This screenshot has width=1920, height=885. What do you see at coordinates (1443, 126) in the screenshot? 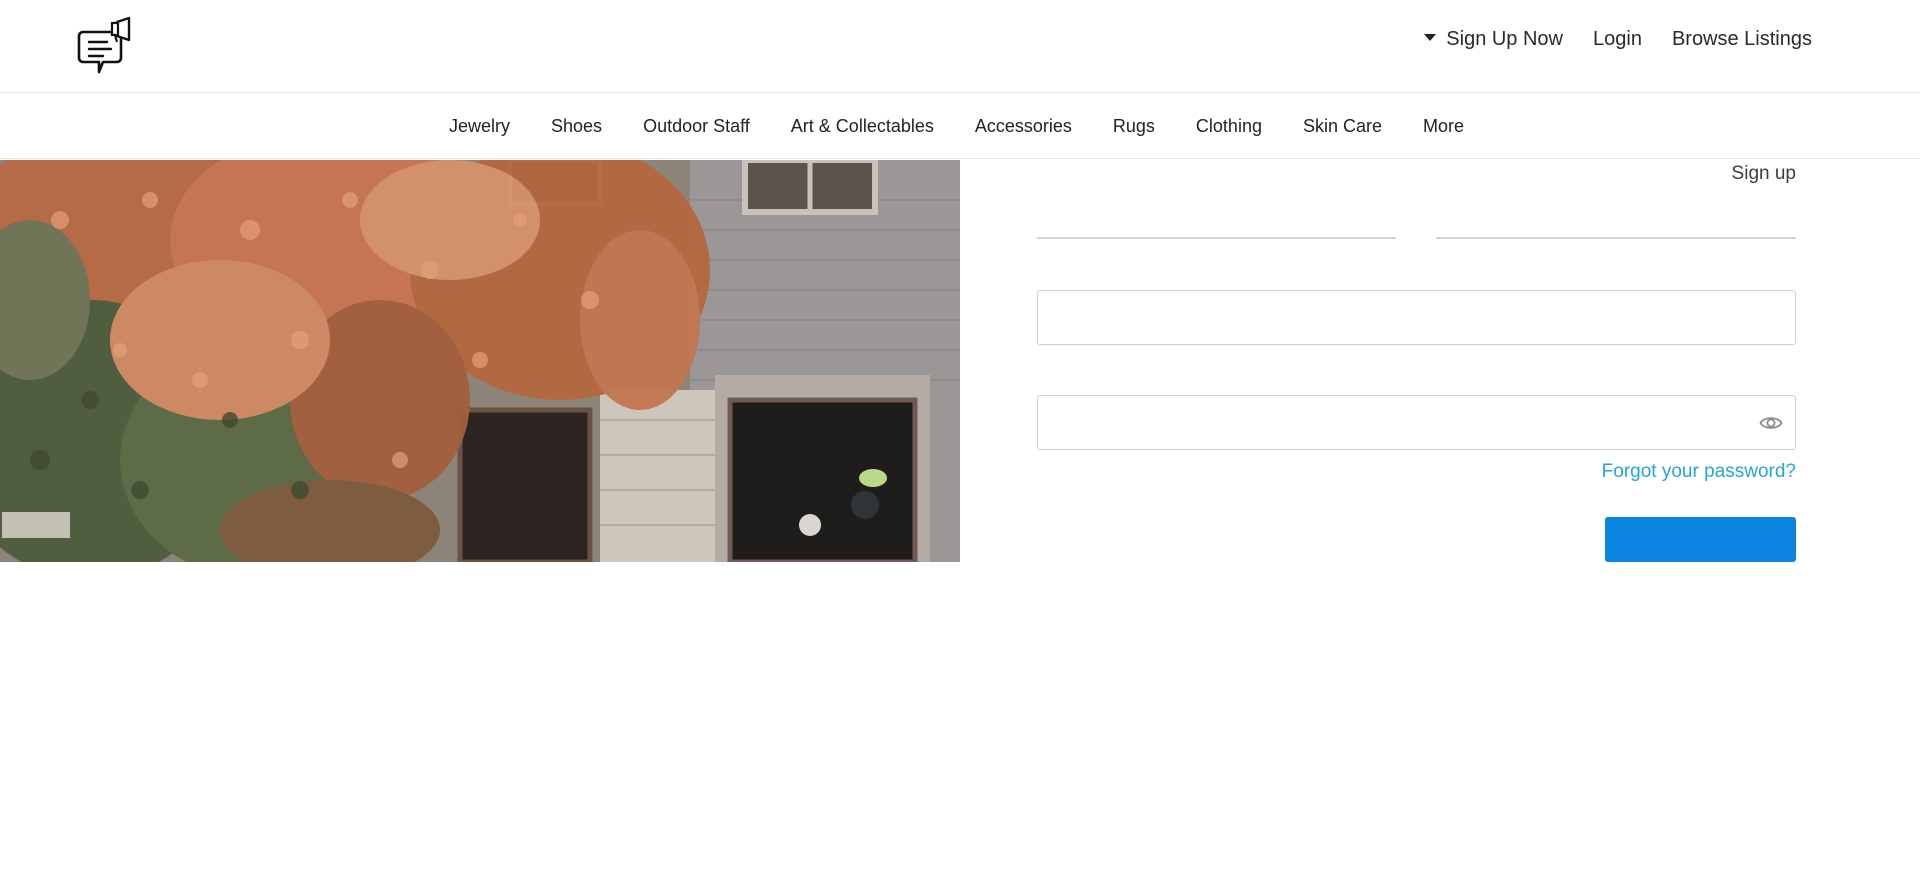
I see `category-more: More` at bounding box center [1443, 126].